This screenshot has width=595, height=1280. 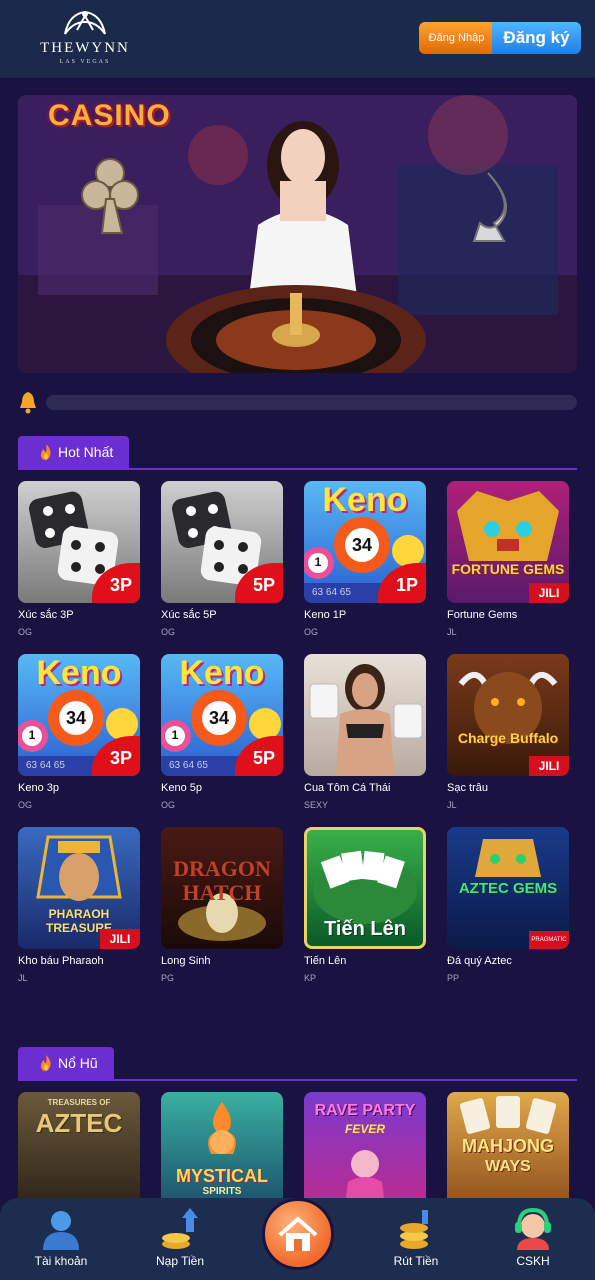 I want to click on thumb-title: AZTEC GEMS, so click(x=508, y=888).